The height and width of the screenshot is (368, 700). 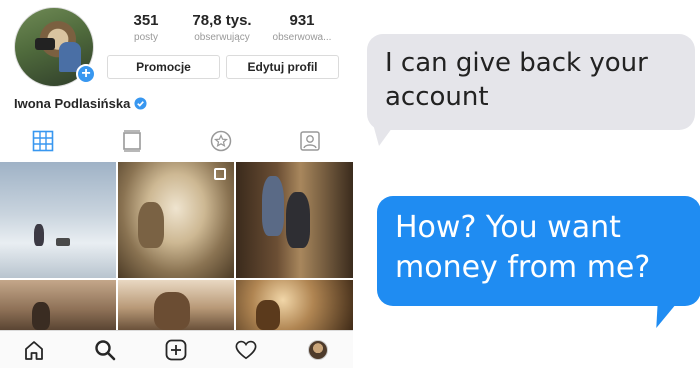 I want to click on nav-profile, so click(x=318, y=350).